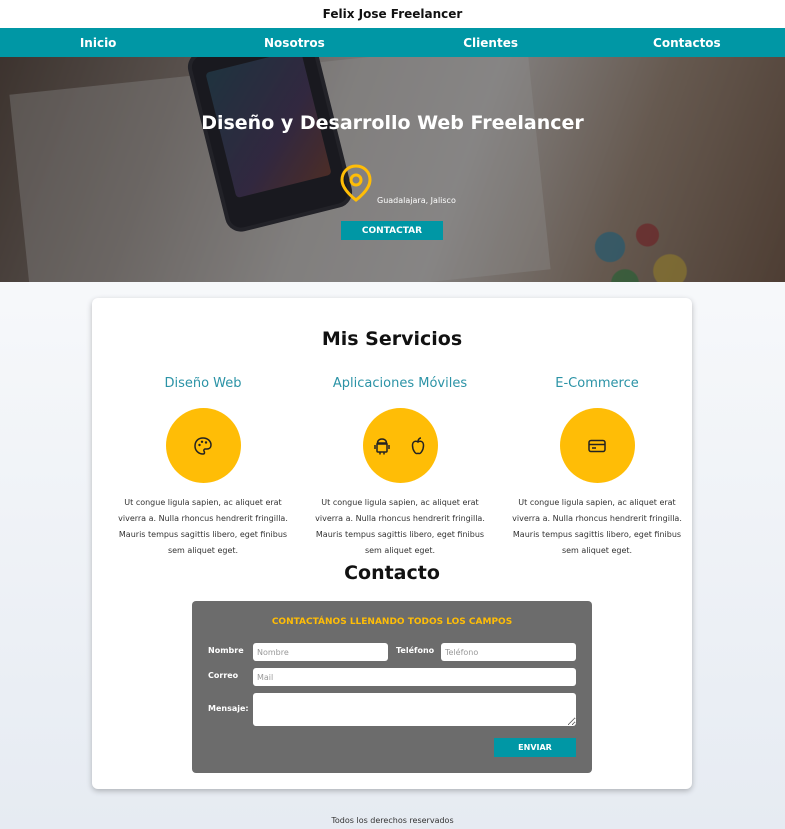 The width and height of the screenshot is (785, 829). What do you see at coordinates (228, 708) in the screenshot?
I see `message-label: Mensaje:` at bounding box center [228, 708].